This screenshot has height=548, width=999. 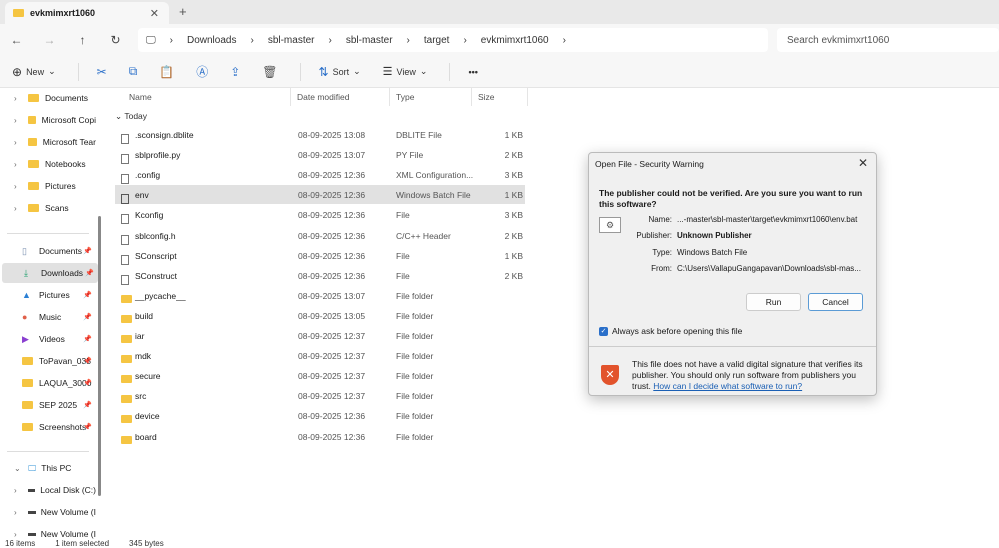 I want to click on drive-item: › New Volume (I, so click(x=48, y=512).